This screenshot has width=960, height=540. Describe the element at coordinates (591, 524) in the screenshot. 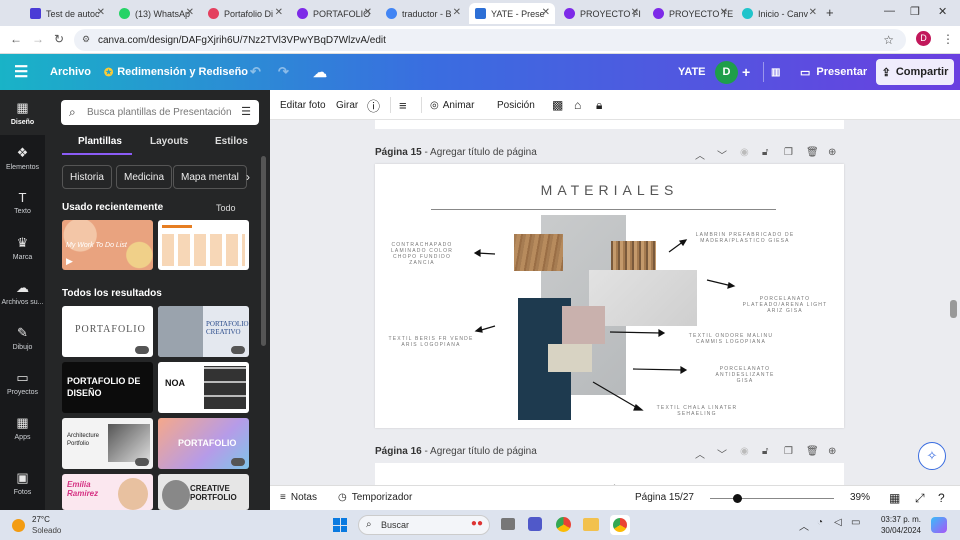

I see `file-explorer-icon` at that location.